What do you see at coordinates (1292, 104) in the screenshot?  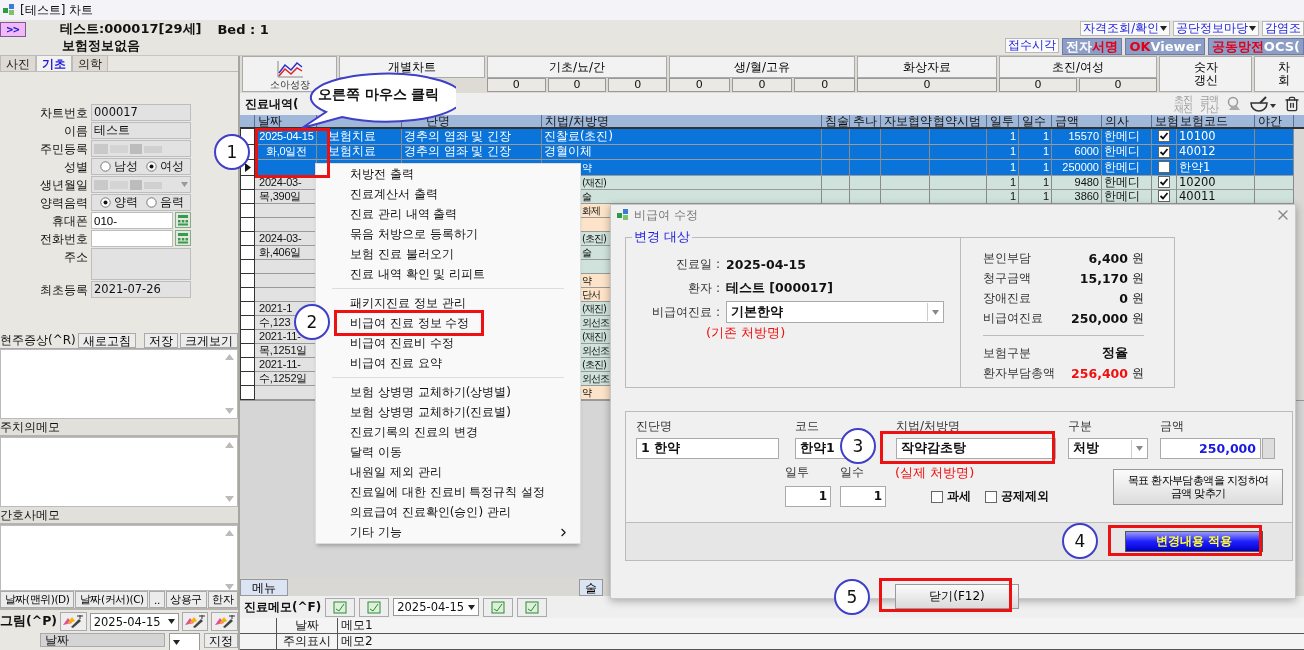 I see `trash-icon` at bounding box center [1292, 104].